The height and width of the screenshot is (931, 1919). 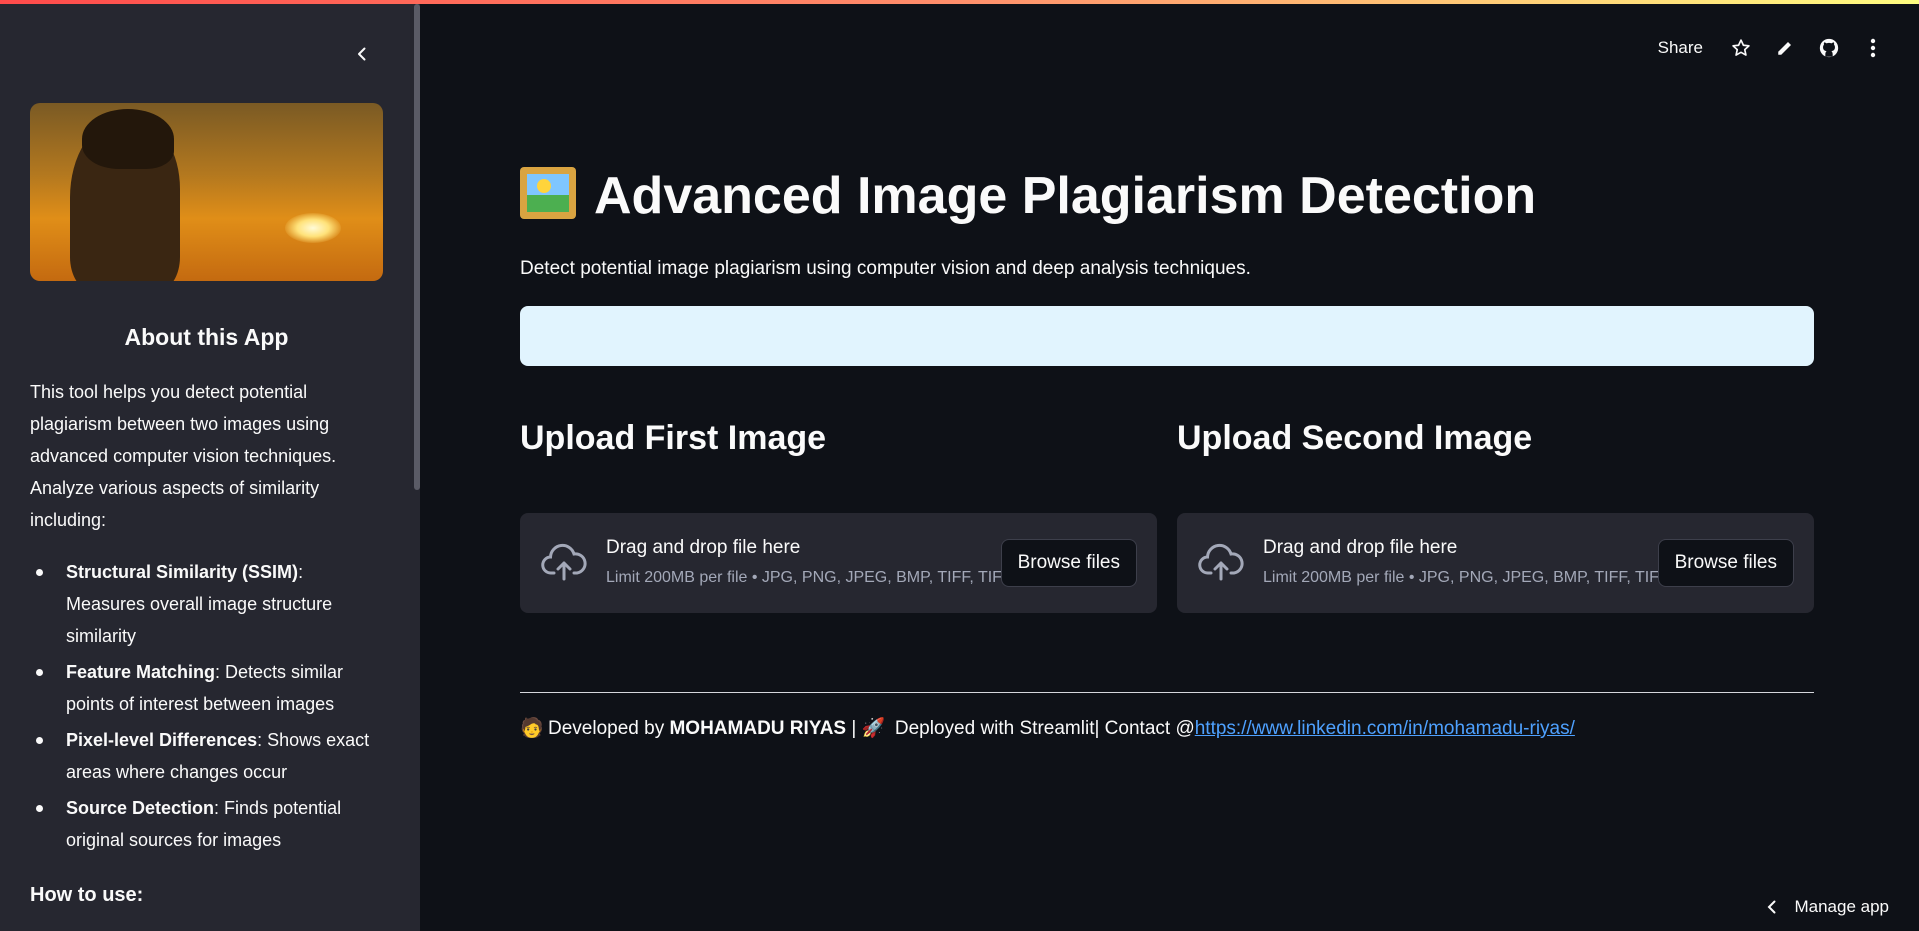 I want to click on manage-app-label: Manage app, so click(x=1841, y=906).